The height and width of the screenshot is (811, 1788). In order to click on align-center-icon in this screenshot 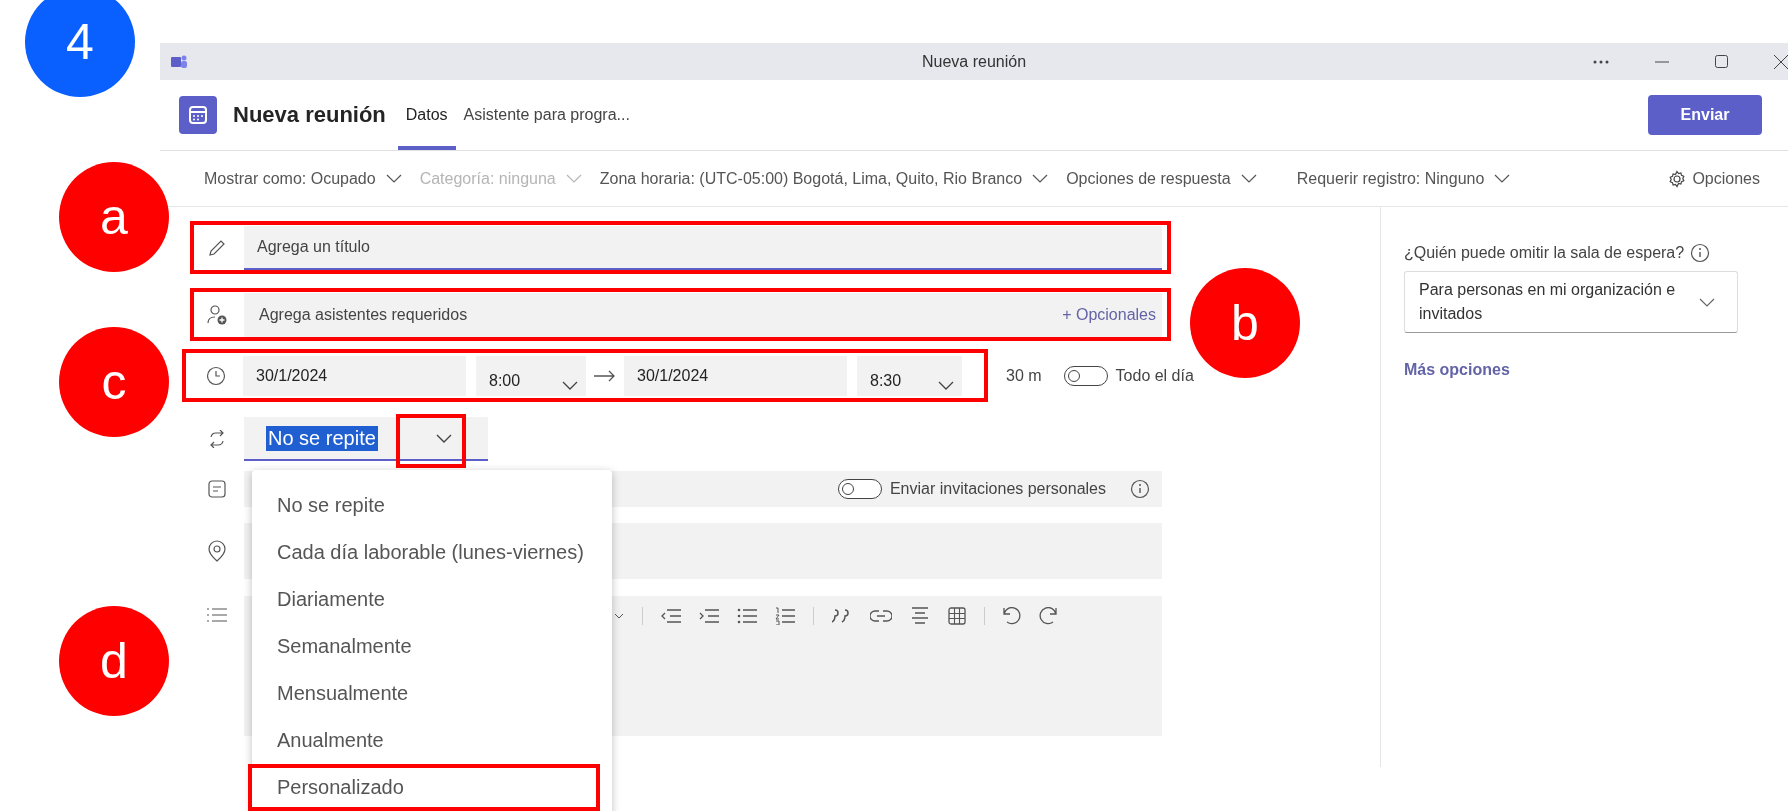, I will do `click(920, 616)`.